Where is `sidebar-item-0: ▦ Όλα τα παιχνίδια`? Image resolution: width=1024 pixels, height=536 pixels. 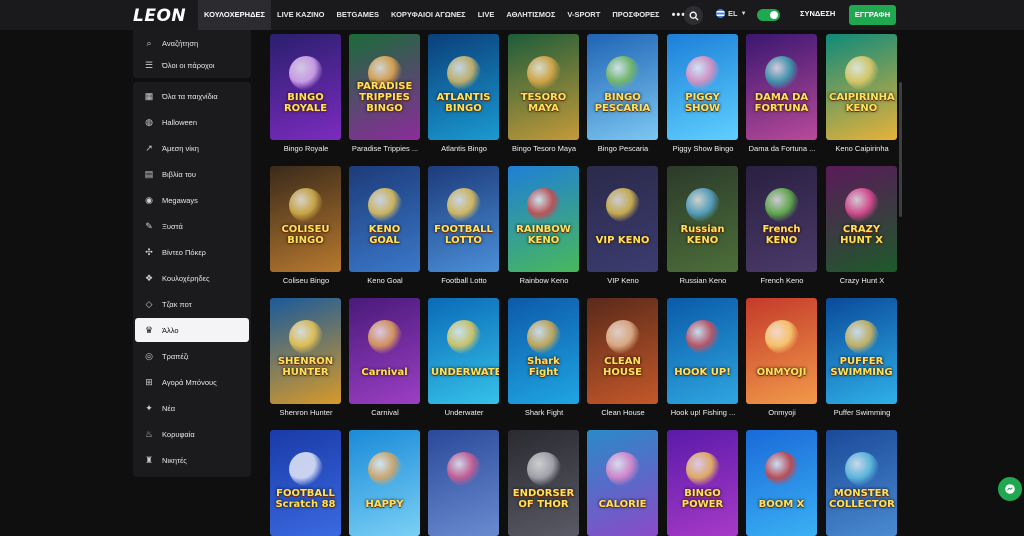 sidebar-item-0: ▦ Όλα τα παιχνίδια is located at coordinates (192, 96).